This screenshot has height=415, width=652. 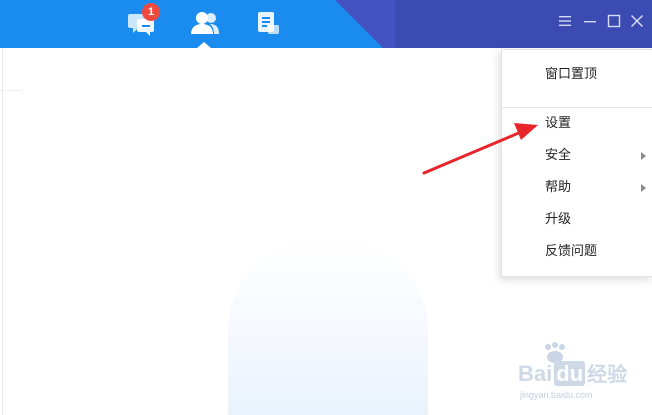 I want to click on watermark-brand-bai: Bai, so click(x=535, y=373).